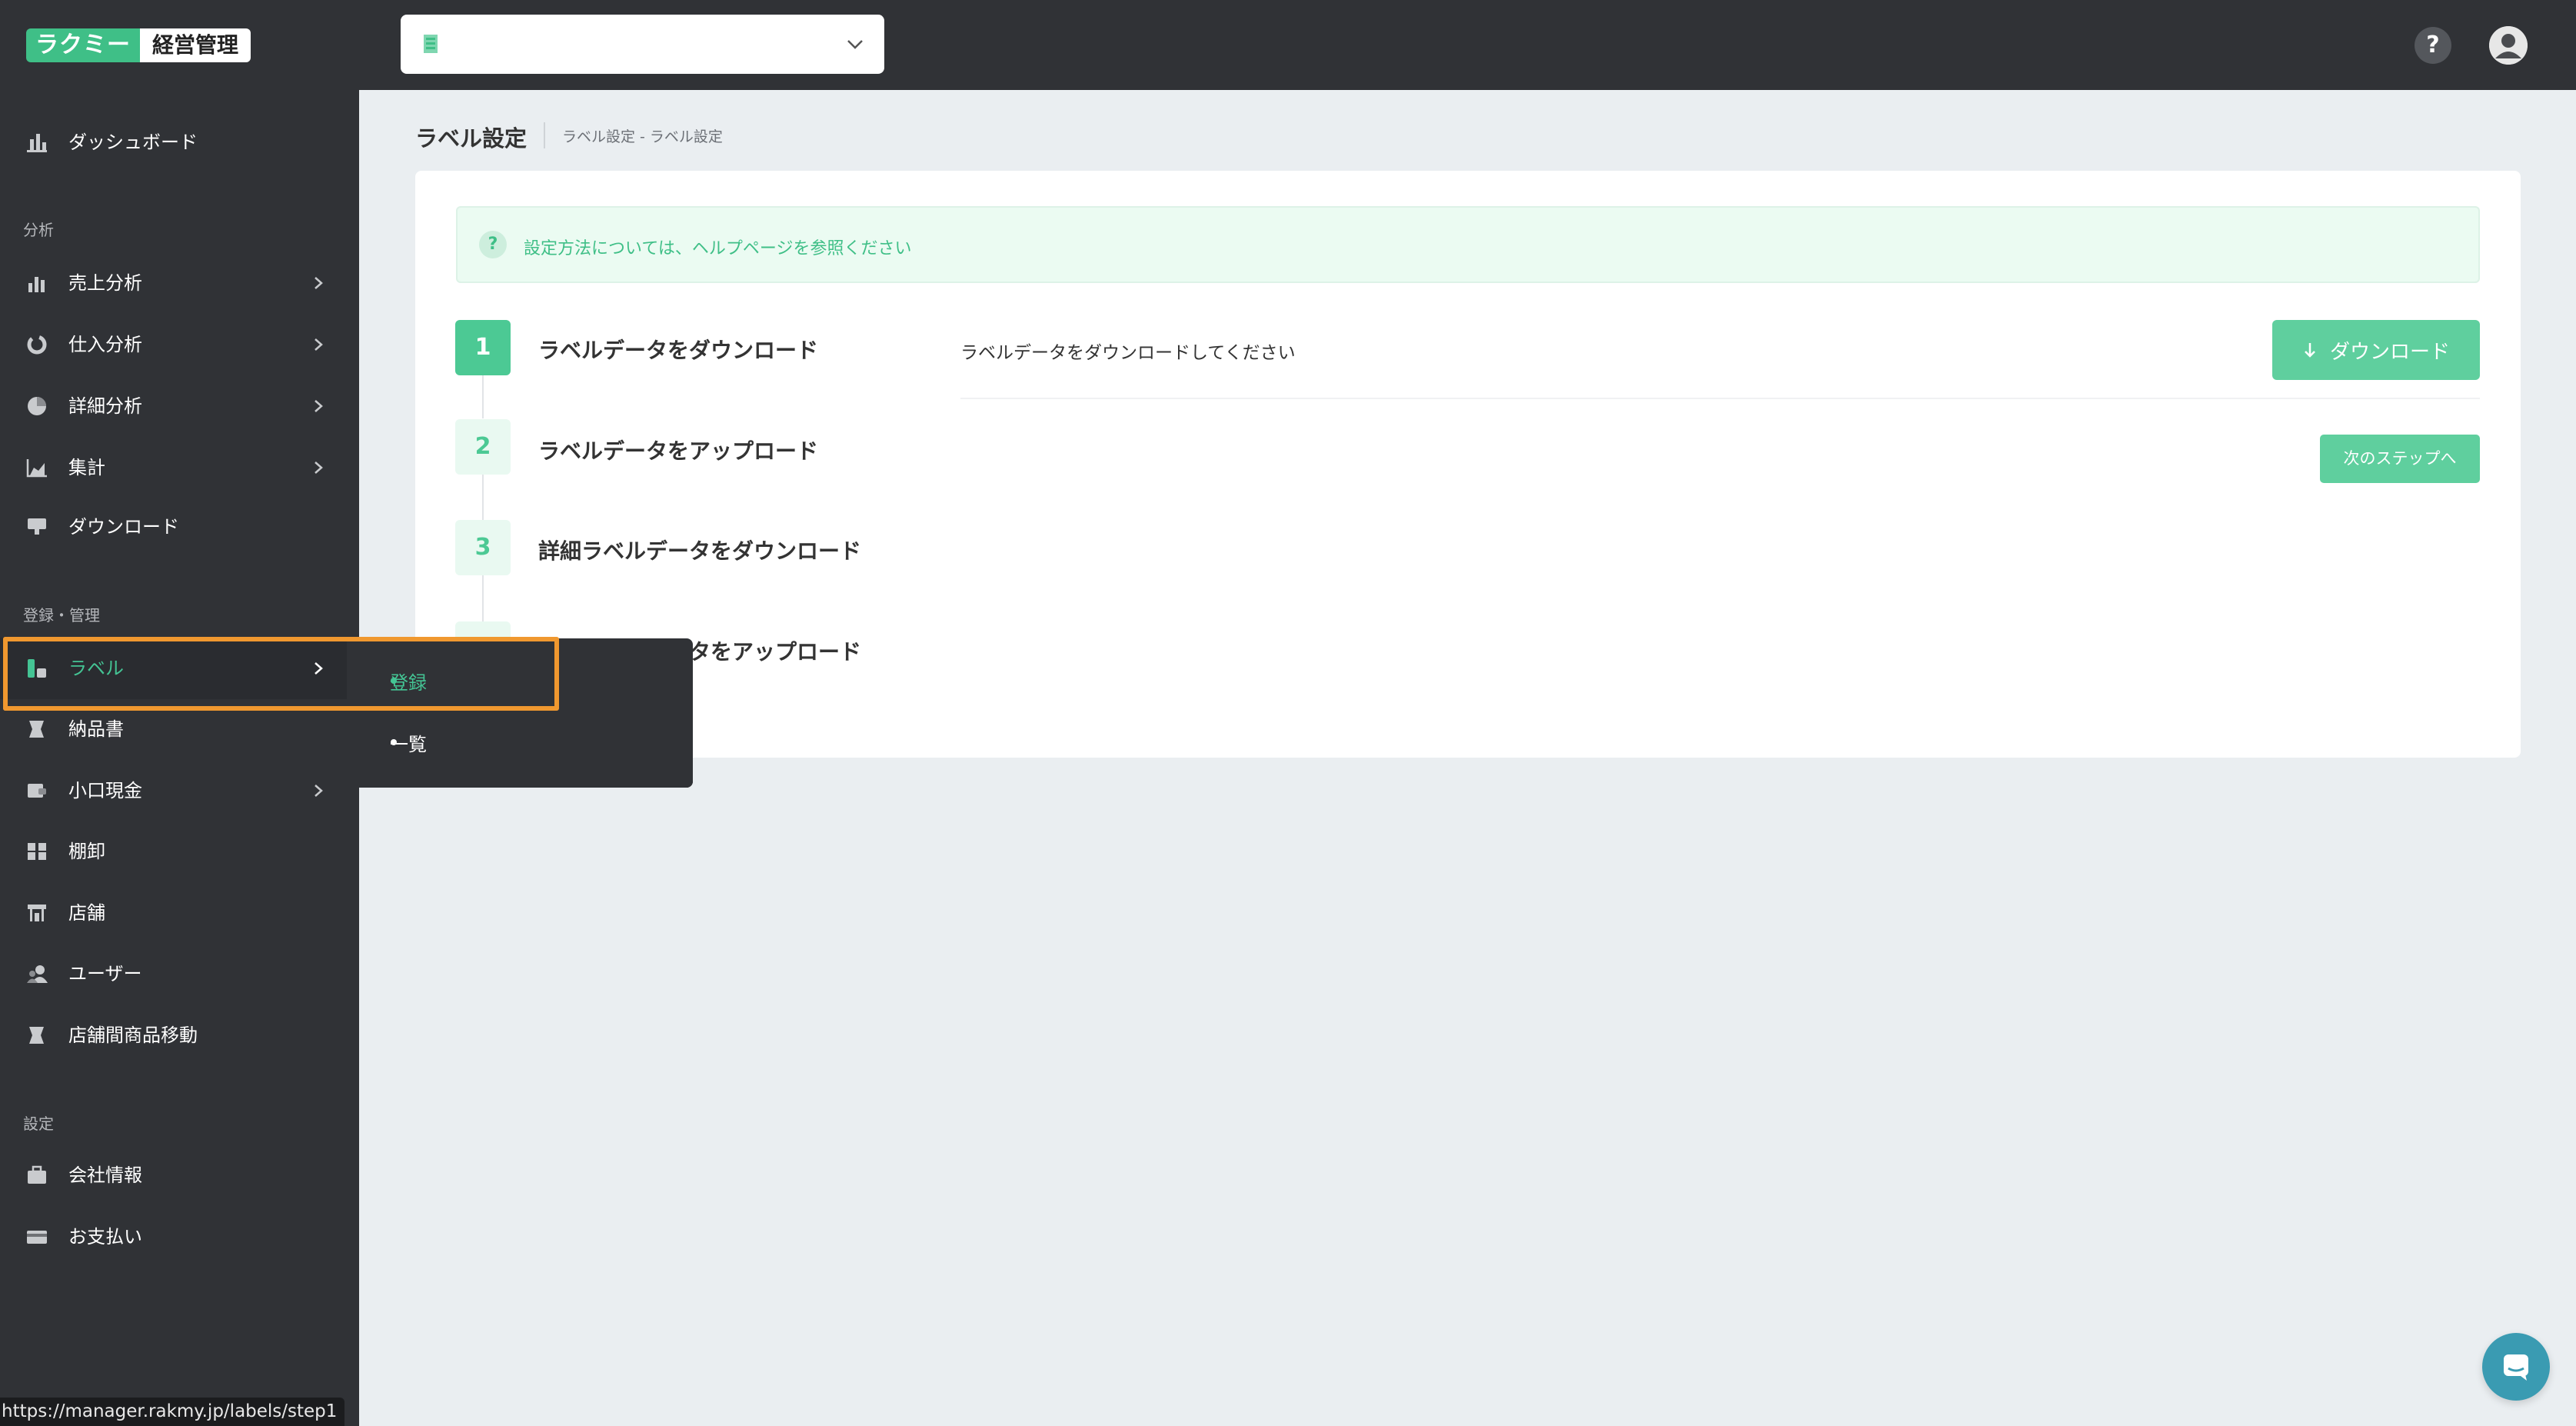 The width and height of the screenshot is (2576, 1426). Describe the element at coordinates (124, 527) in the screenshot. I see `sidebar-item-label: ダウンロード` at that location.